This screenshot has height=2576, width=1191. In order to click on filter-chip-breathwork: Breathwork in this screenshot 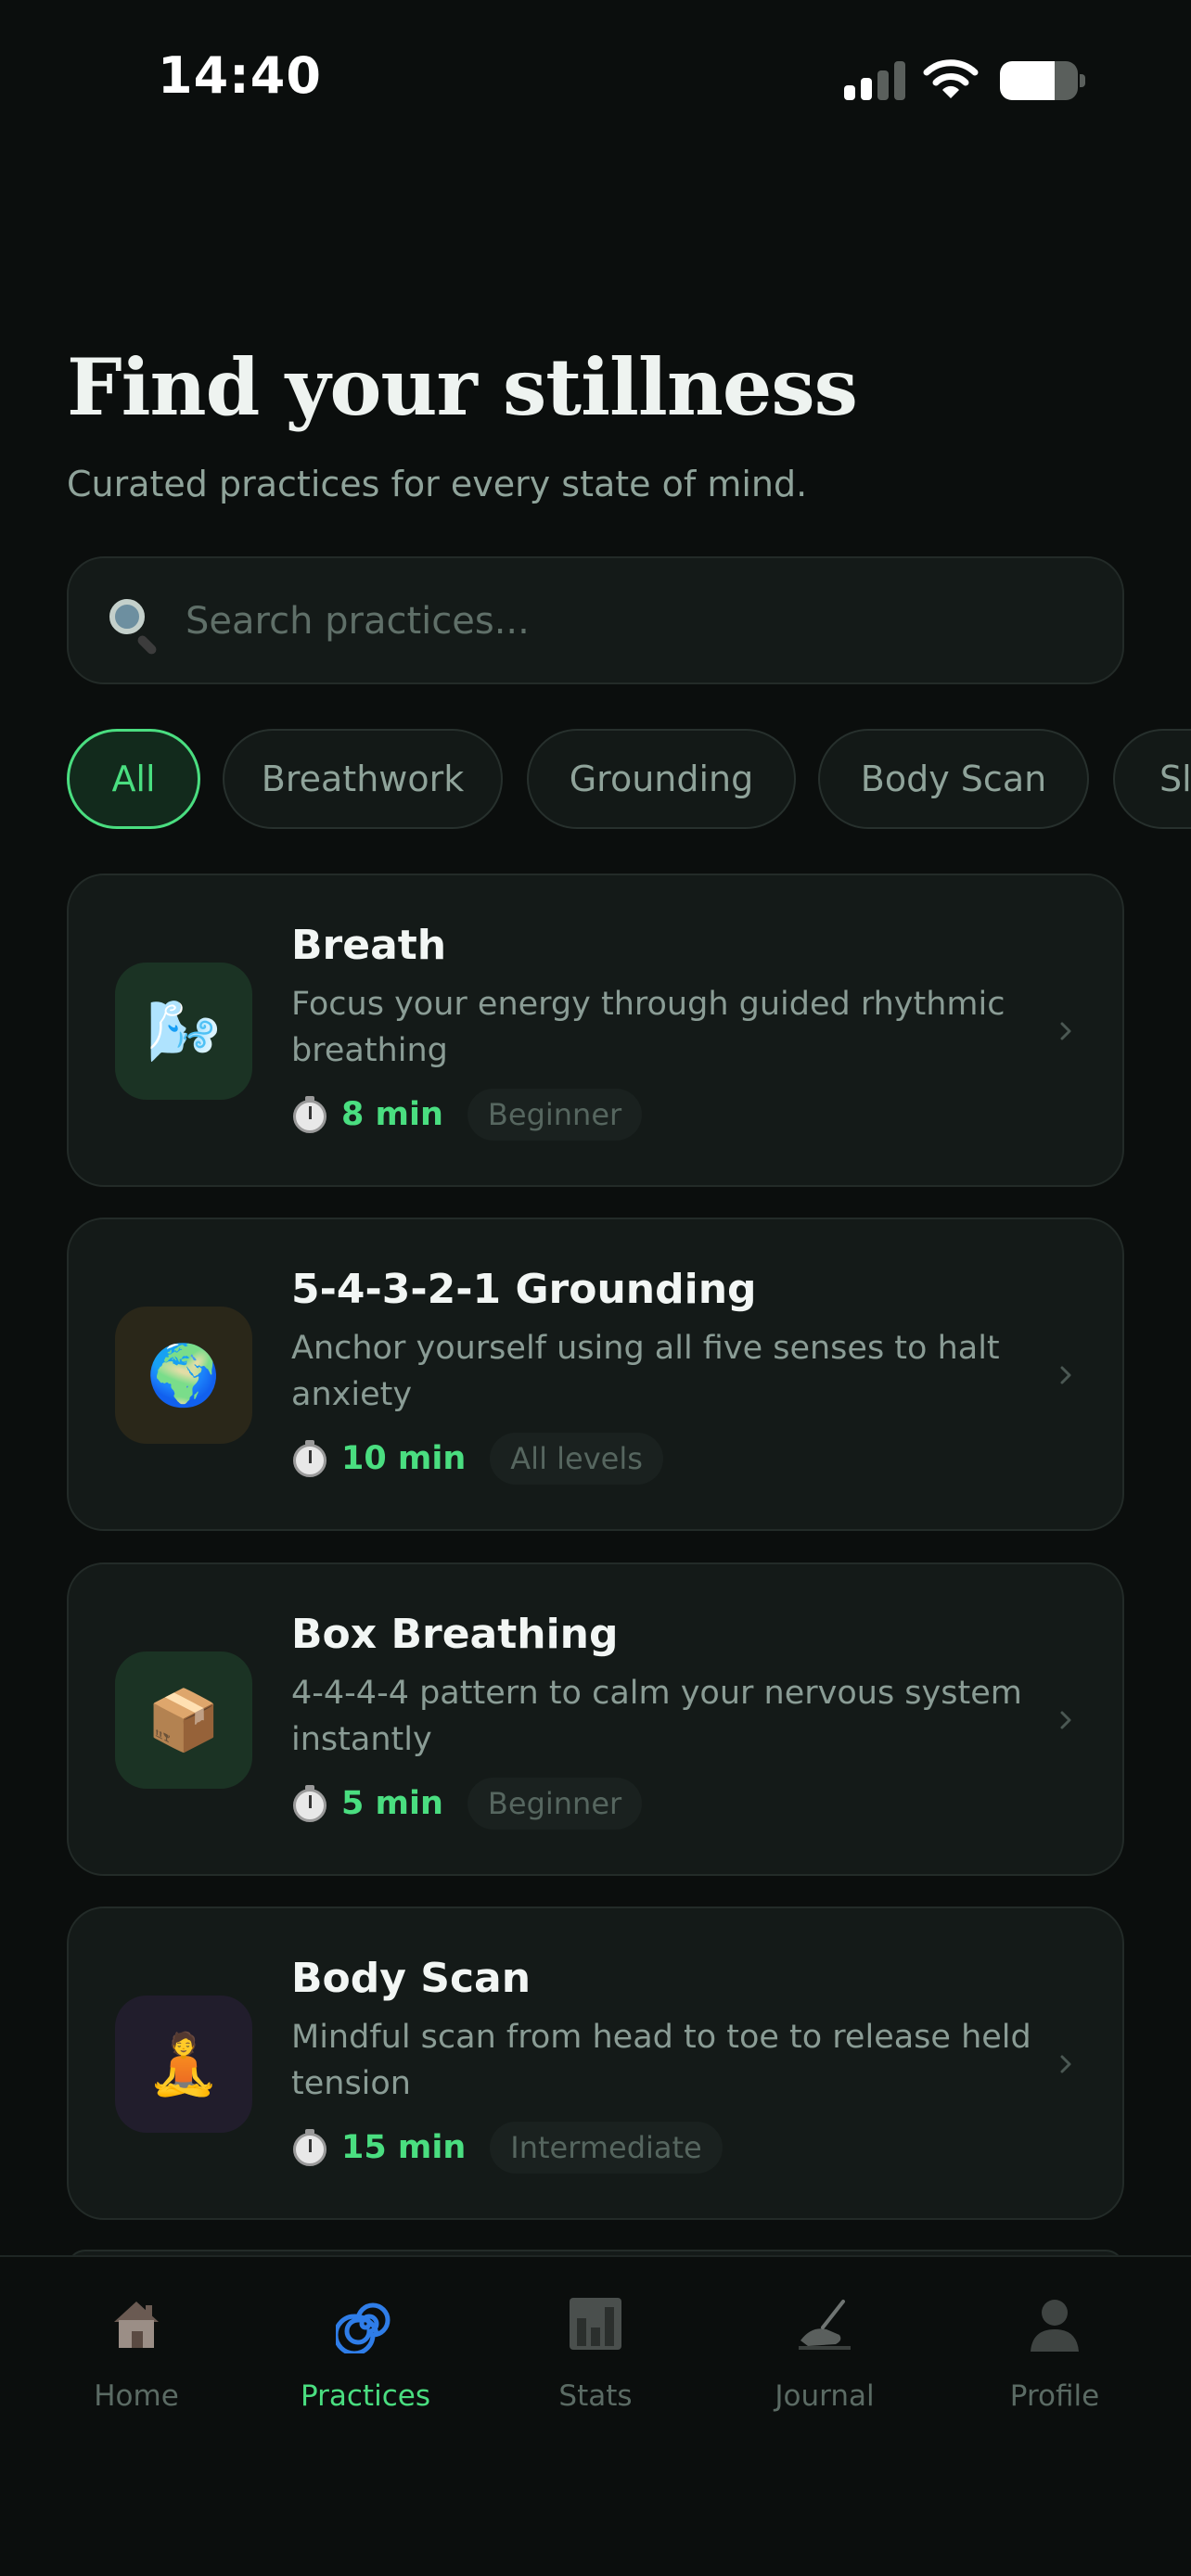, I will do `click(363, 779)`.